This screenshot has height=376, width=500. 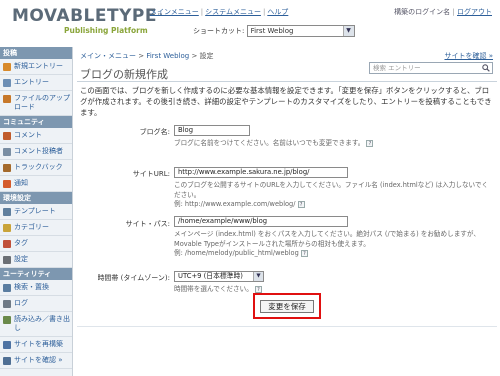 I want to click on sidebar-item-label: コメント投稿者, so click(x=38, y=151).